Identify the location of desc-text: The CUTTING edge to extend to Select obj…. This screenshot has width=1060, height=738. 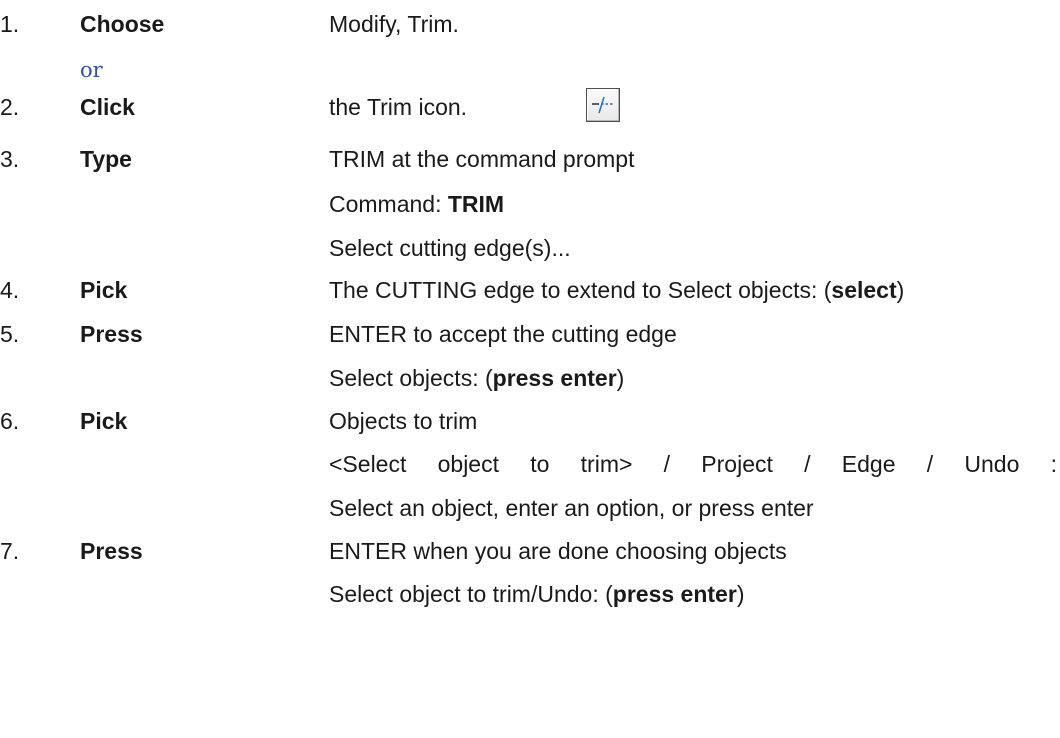
(580, 290).